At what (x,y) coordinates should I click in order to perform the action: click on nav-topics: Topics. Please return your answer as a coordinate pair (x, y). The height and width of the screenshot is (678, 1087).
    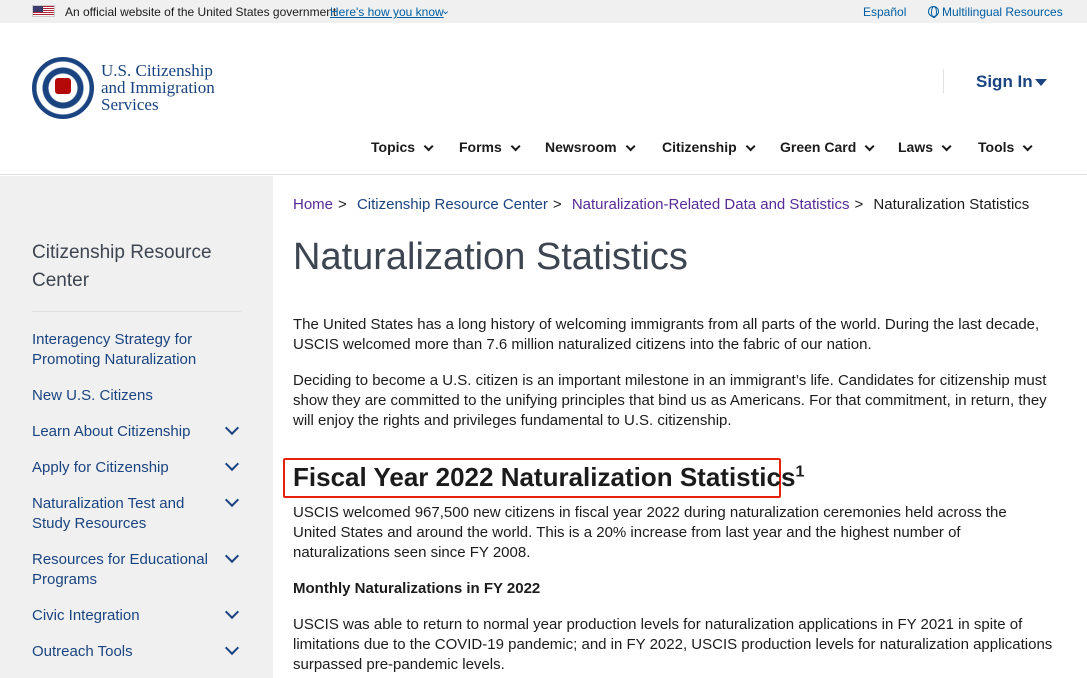
    Looking at the image, I should click on (402, 147).